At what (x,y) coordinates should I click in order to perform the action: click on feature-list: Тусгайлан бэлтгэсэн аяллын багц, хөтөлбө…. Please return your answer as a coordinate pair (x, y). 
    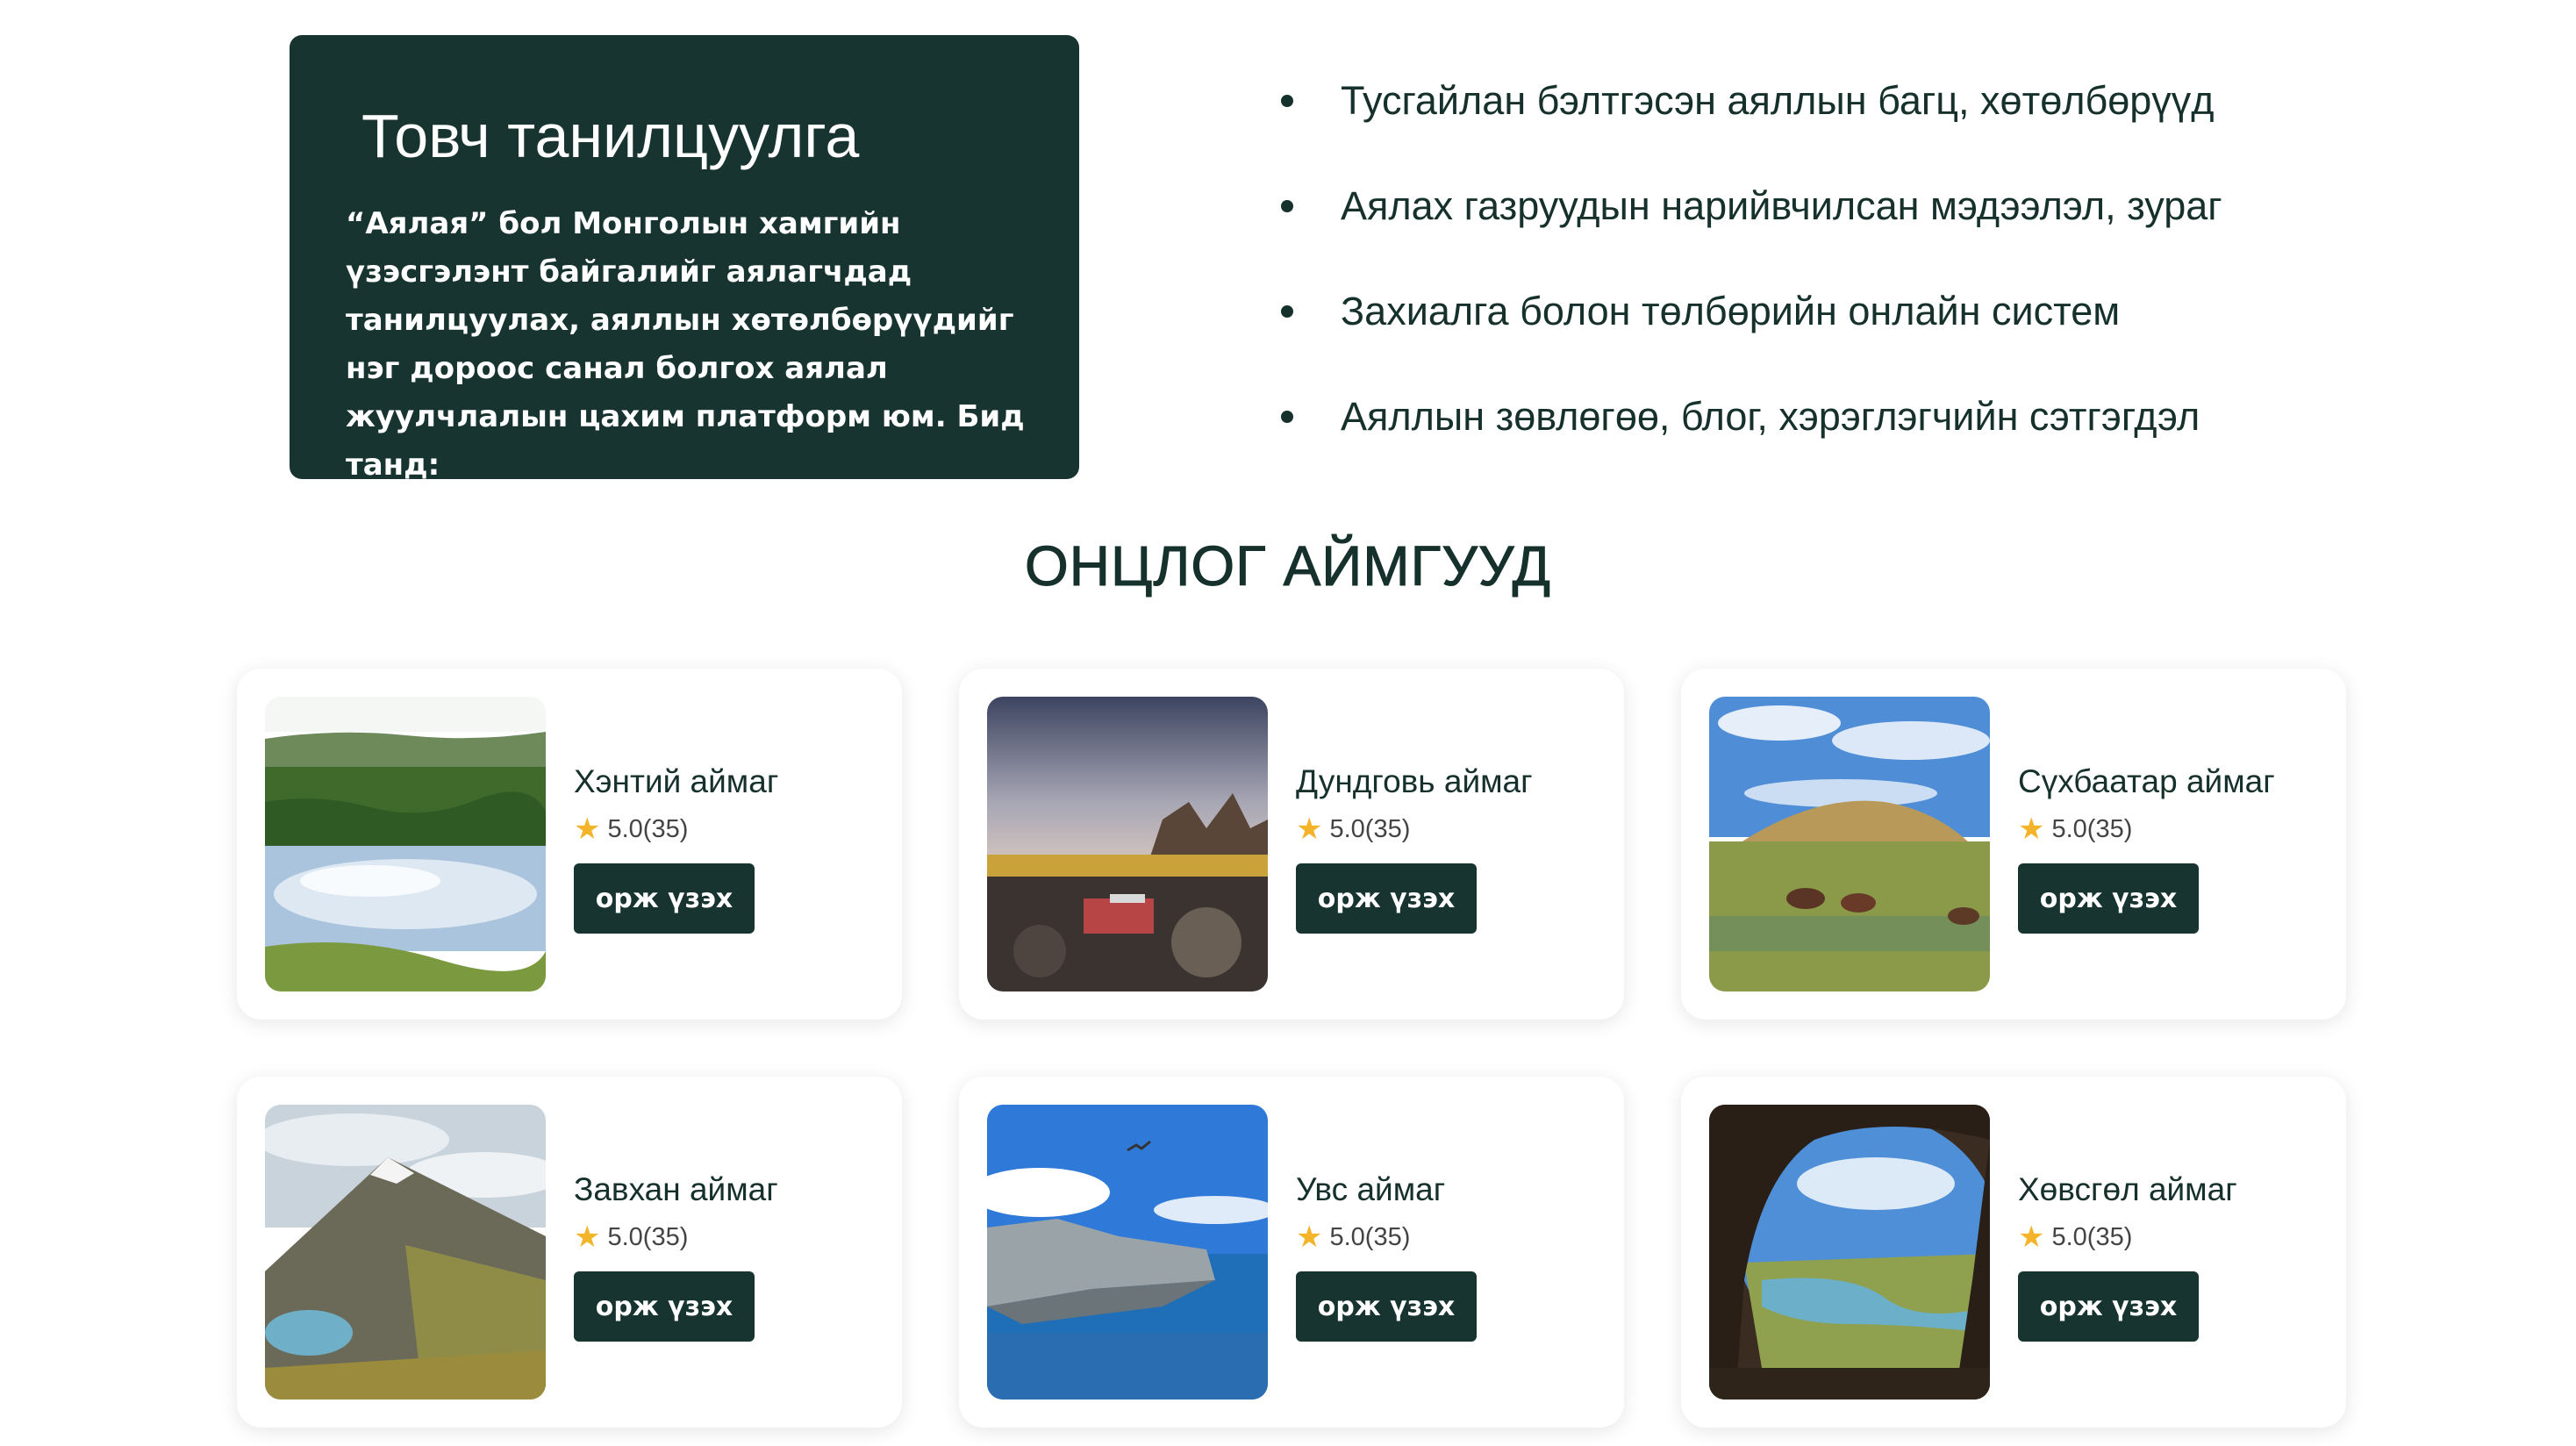
    Looking at the image, I should click on (1742, 280).